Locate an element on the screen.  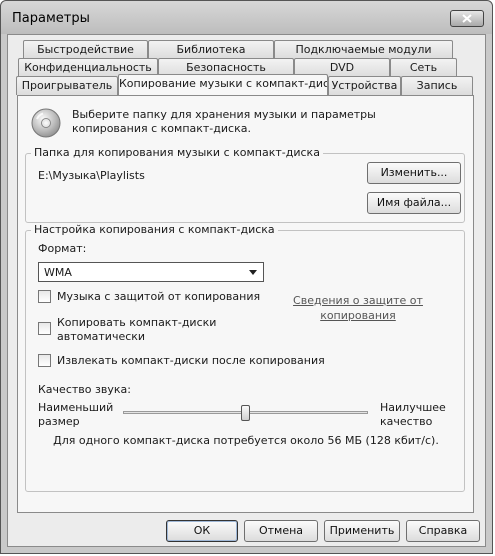
tab-performance: Быстродействие is located at coordinates (85, 49).